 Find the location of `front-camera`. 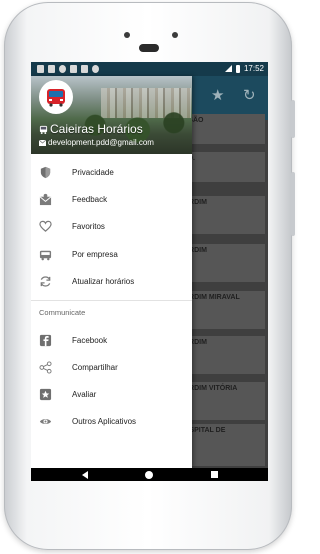

front-camera is located at coordinates (175, 35).